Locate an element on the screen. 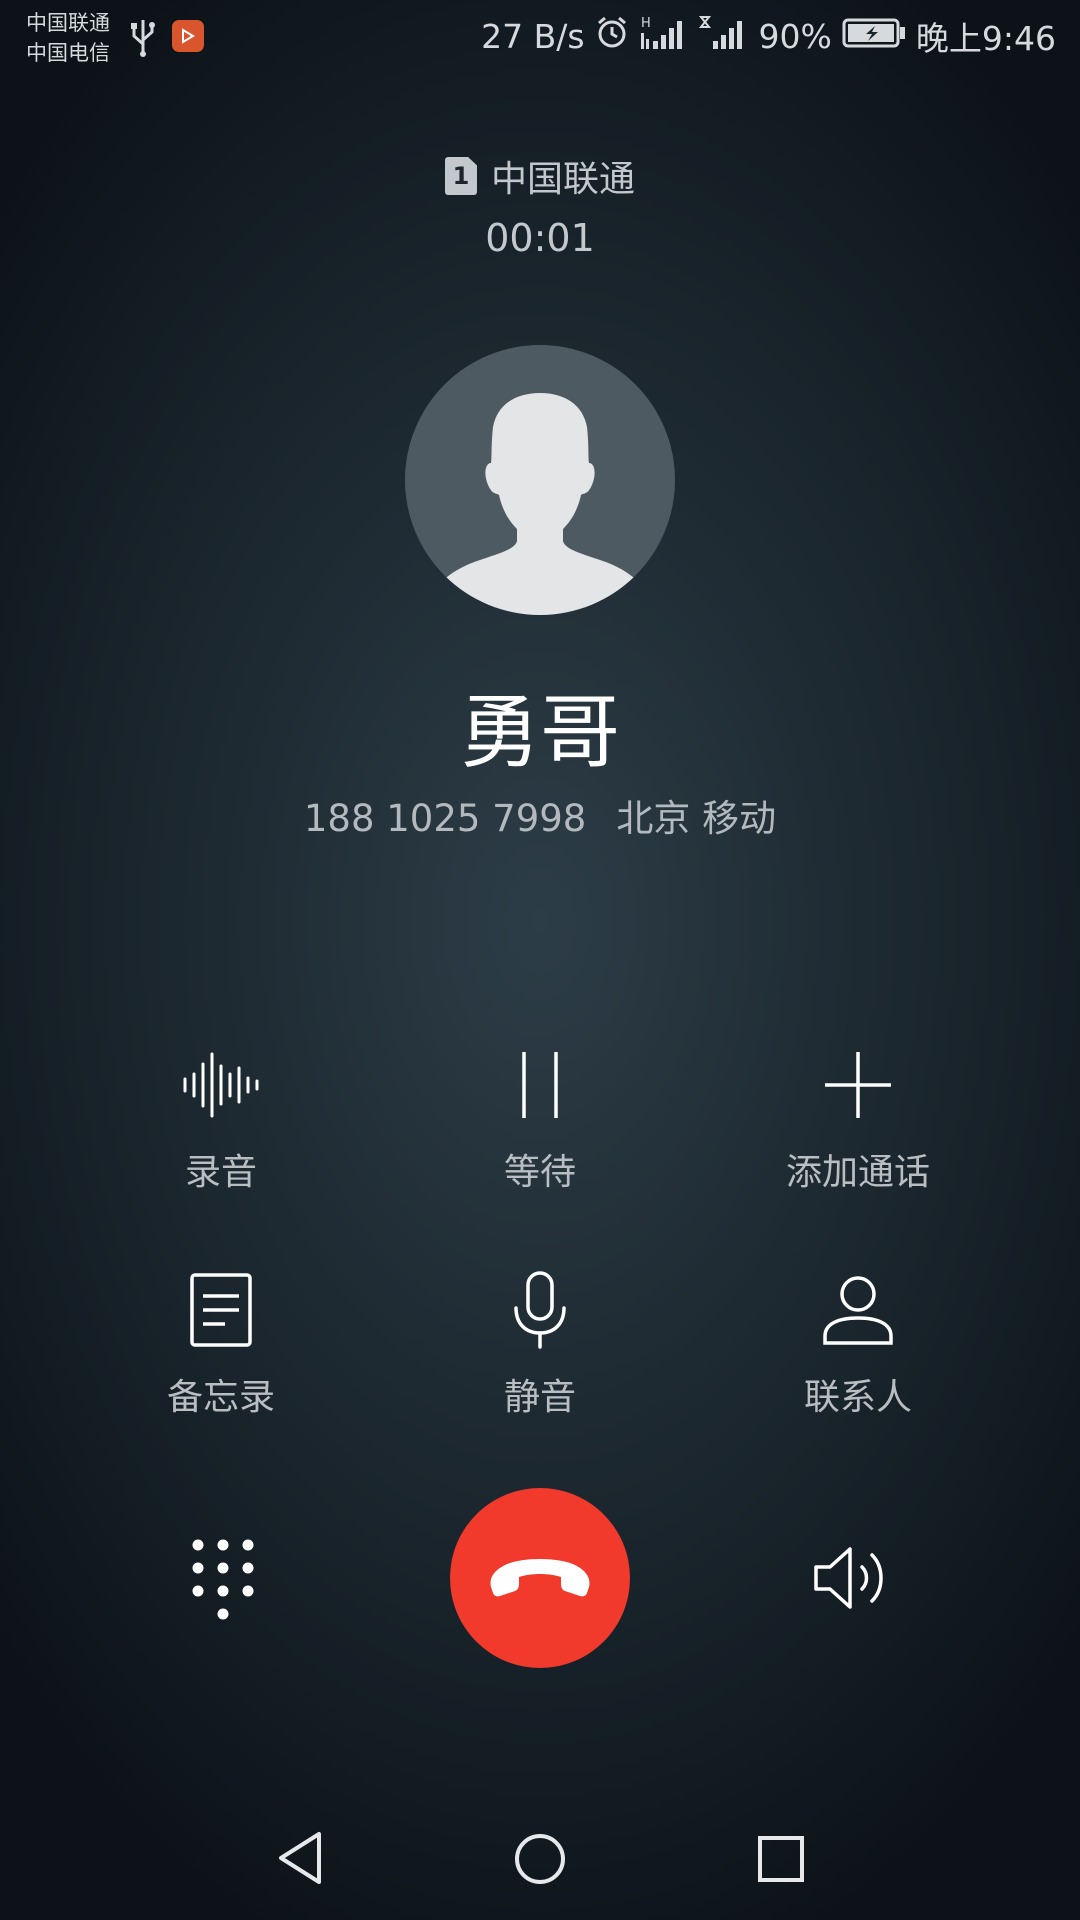 The height and width of the screenshot is (1920, 1080). sim-info: 1 中国联通 is located at coordinates (540, 176).